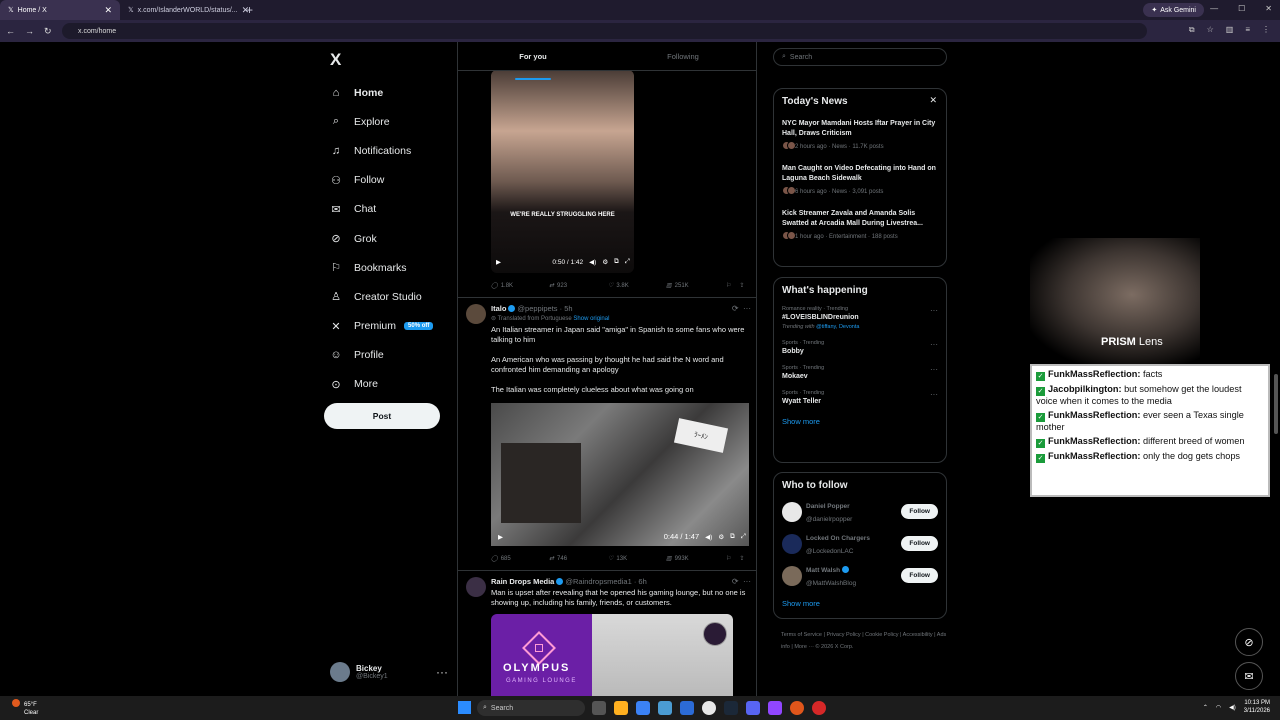 This screenshot has width=1280, height=720. Describe the element at coordinates (1276, 370) in the screenshot. I see `scrollbar` at that location.